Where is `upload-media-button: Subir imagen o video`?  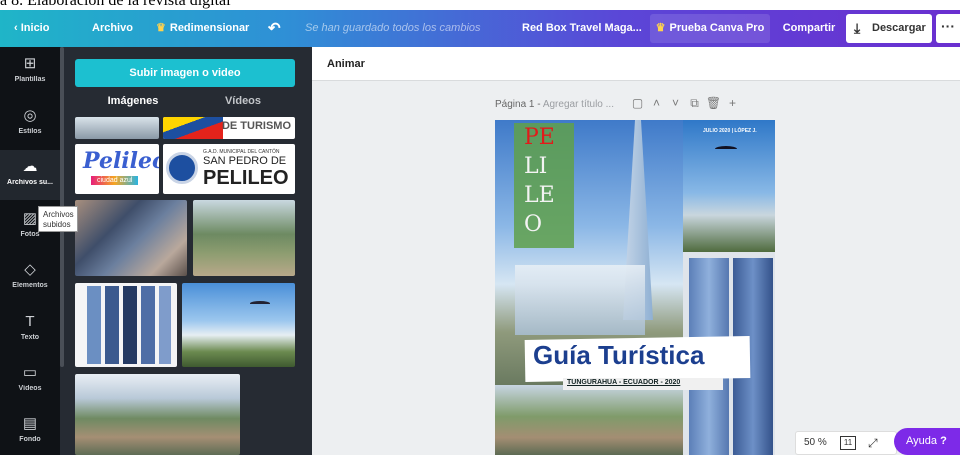
upload-media-button: Subir imagen o video is located at coordinates (185, 73).